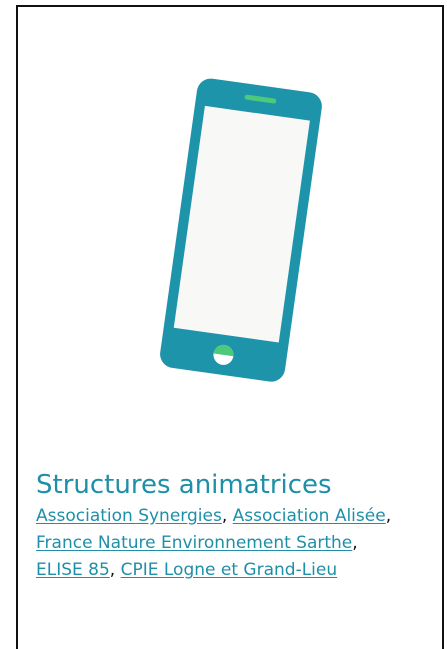  Describe the element at coordinates (184, 485) in the screenshot. I see `section-title: Structures animatrices` at that location.